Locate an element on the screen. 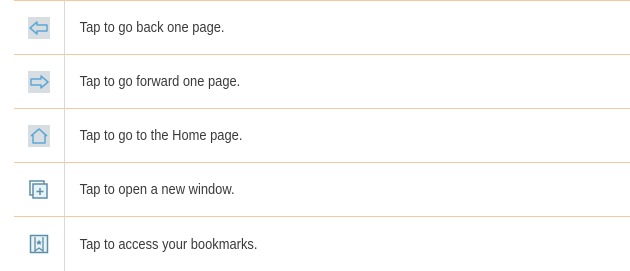 This screenshot has width=630, height=271. row-description: Tap to access your bookmarks. is located at coordinates (168, 244).